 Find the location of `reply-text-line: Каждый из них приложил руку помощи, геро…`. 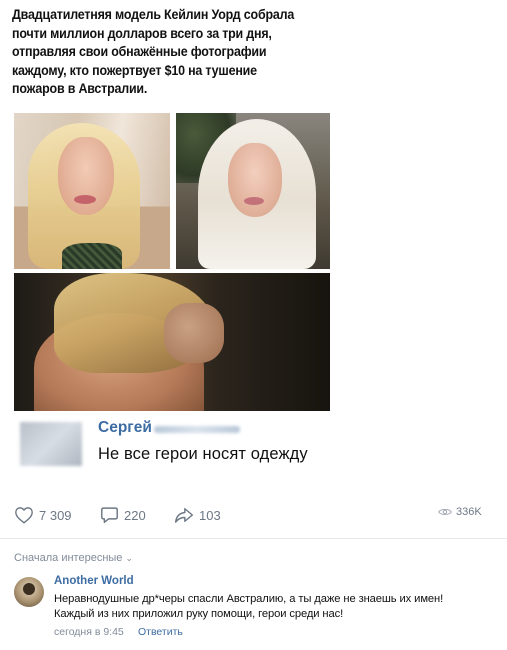

reply-text-line: Каждый из них приложил руку помощи, геро… is located at coordinates (199, 614).